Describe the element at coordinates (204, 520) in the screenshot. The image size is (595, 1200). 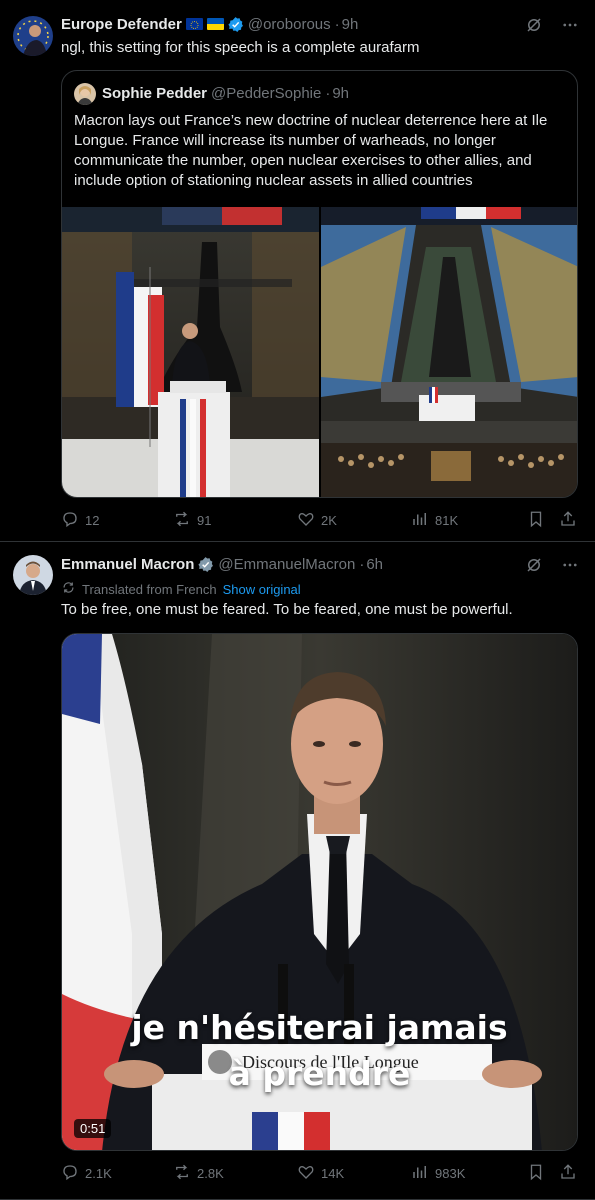
I see `repost-count: 91` at that location.